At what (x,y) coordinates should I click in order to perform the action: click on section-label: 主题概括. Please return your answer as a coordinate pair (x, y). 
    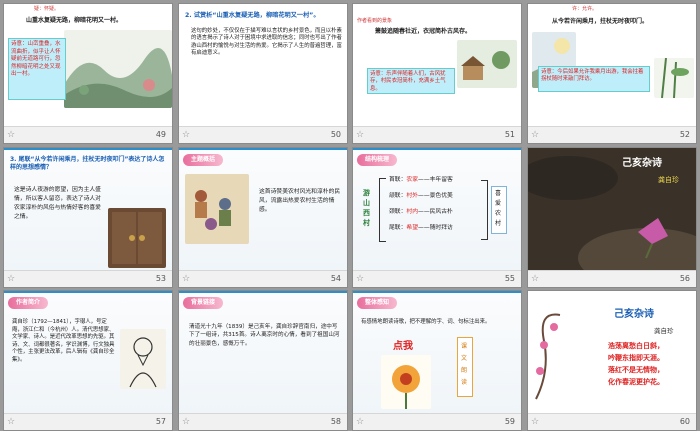
    Looking at the image, I should click on (203, 160).